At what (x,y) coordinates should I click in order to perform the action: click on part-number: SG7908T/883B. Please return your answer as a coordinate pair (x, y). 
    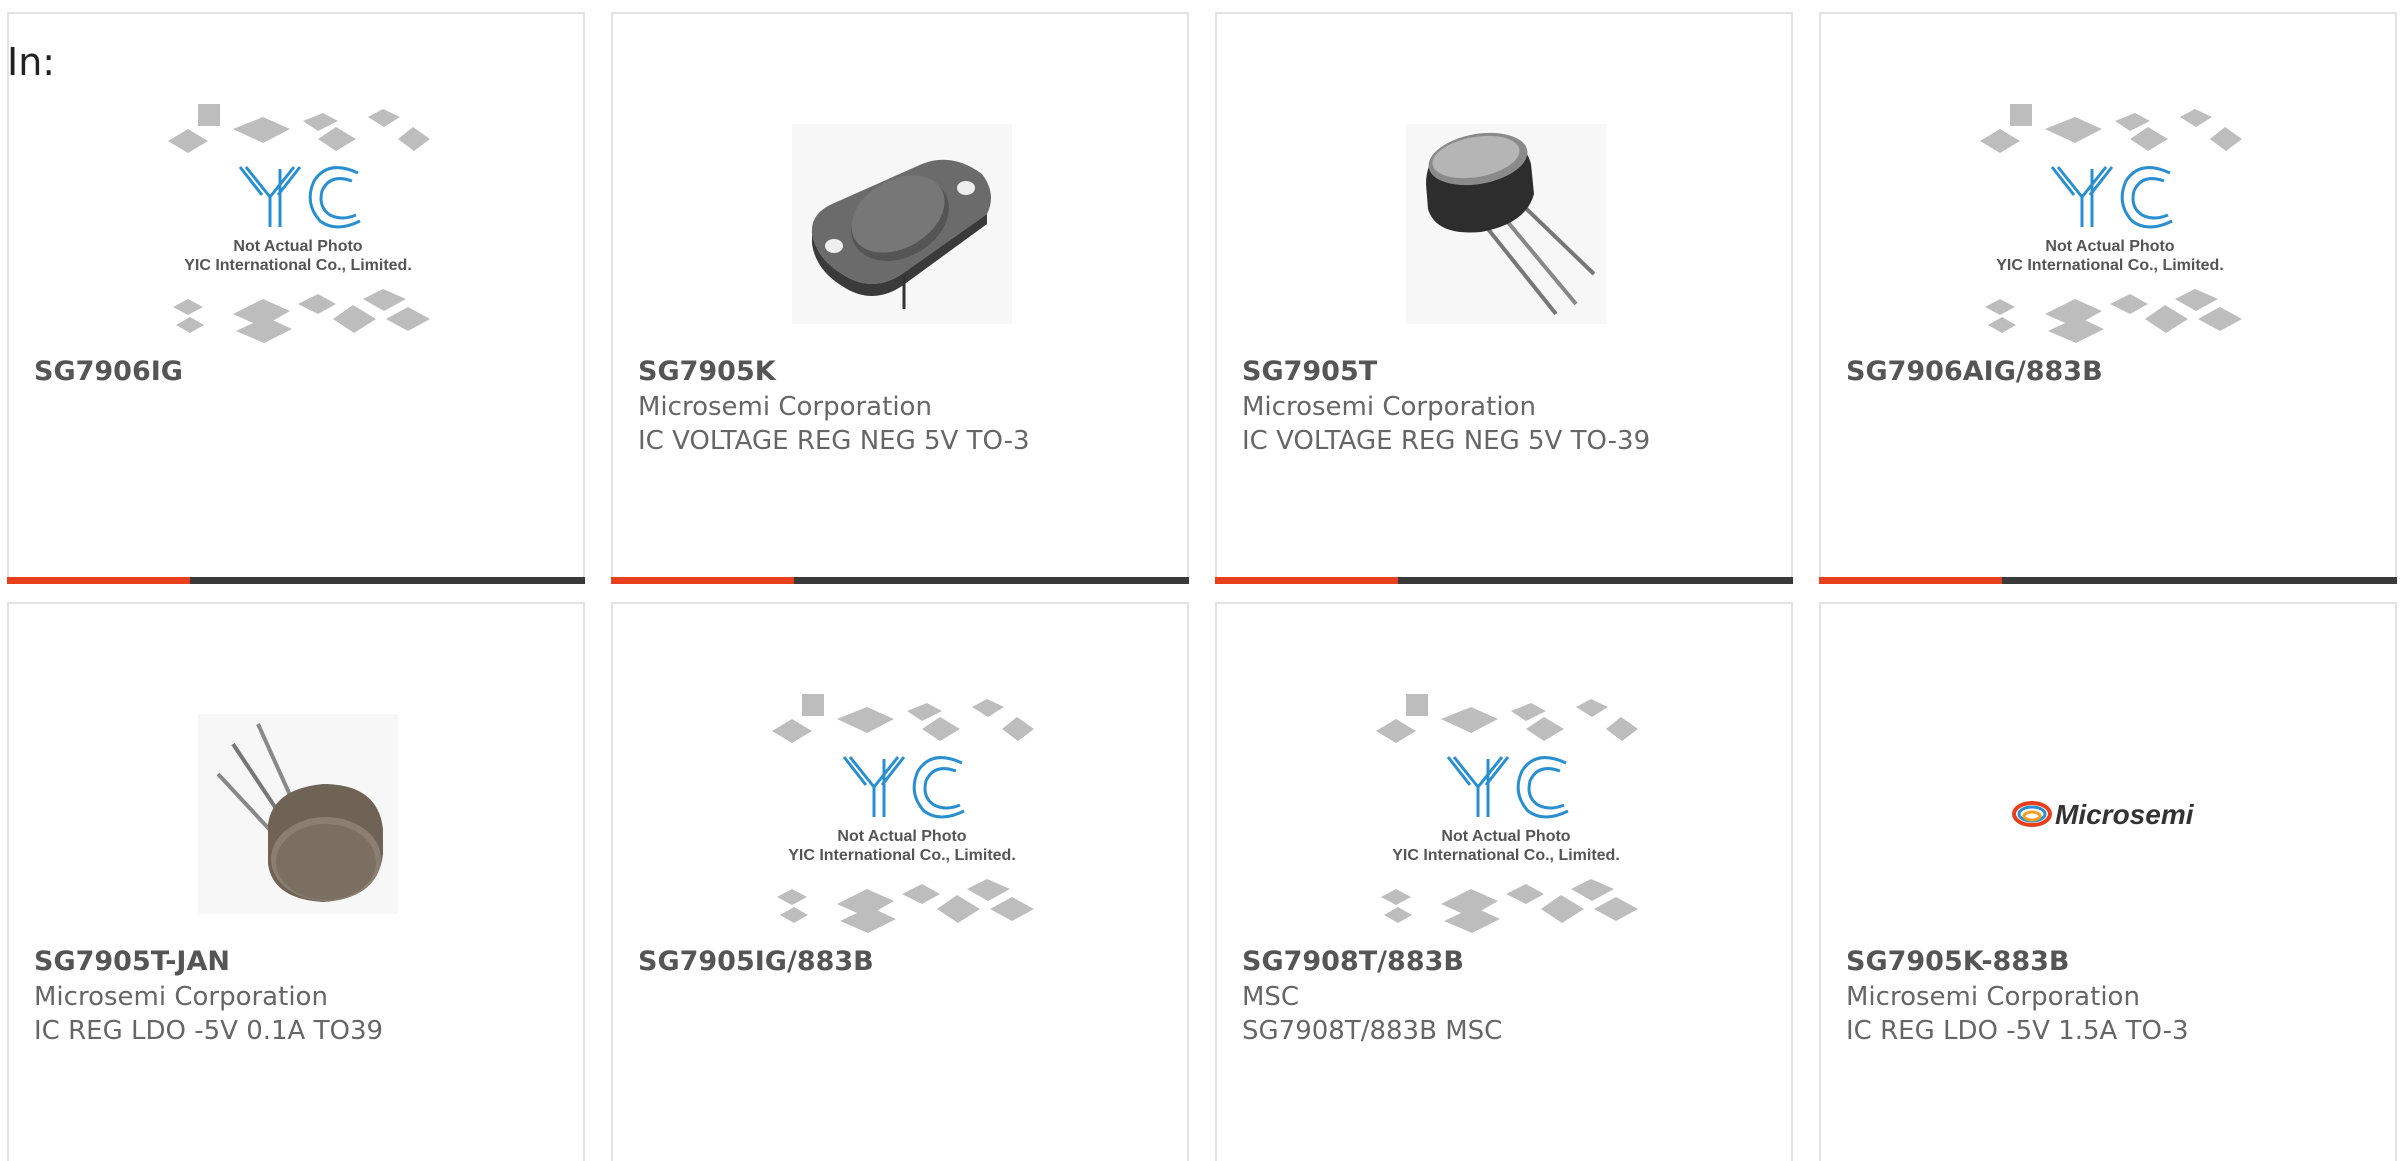
    Looking at the image, I should click on (1353, 961).